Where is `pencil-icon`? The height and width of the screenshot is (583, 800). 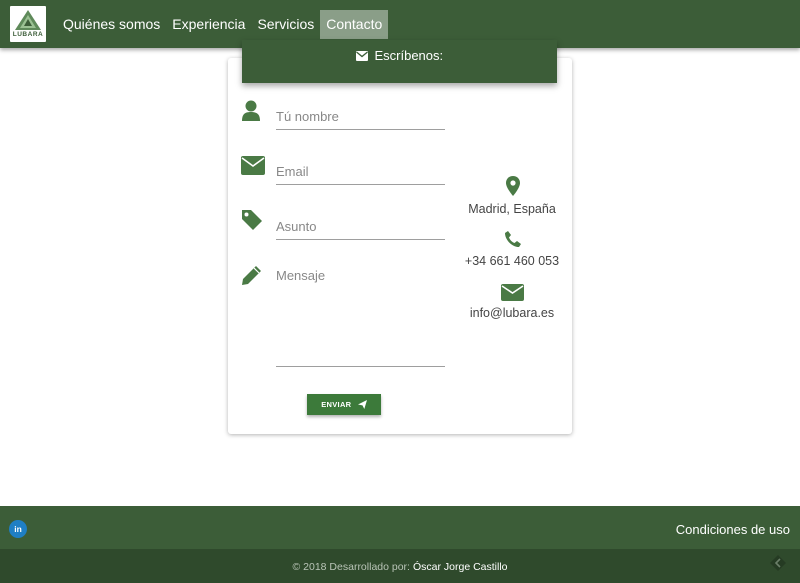 pencil-icon is located at coordinates (251, 275).